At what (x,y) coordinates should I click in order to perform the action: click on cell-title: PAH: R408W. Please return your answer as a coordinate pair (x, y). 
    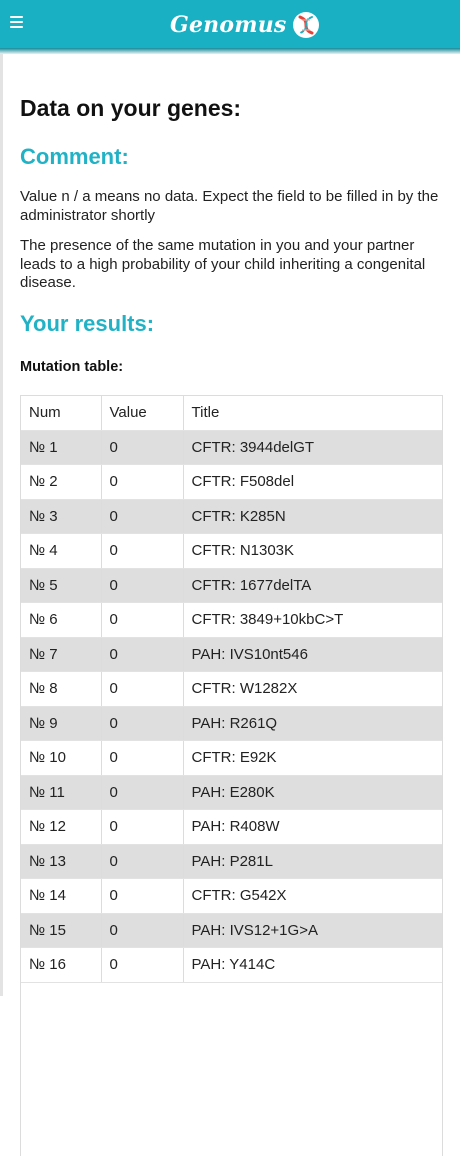
    Looking at the image, I should click on (312, 827).